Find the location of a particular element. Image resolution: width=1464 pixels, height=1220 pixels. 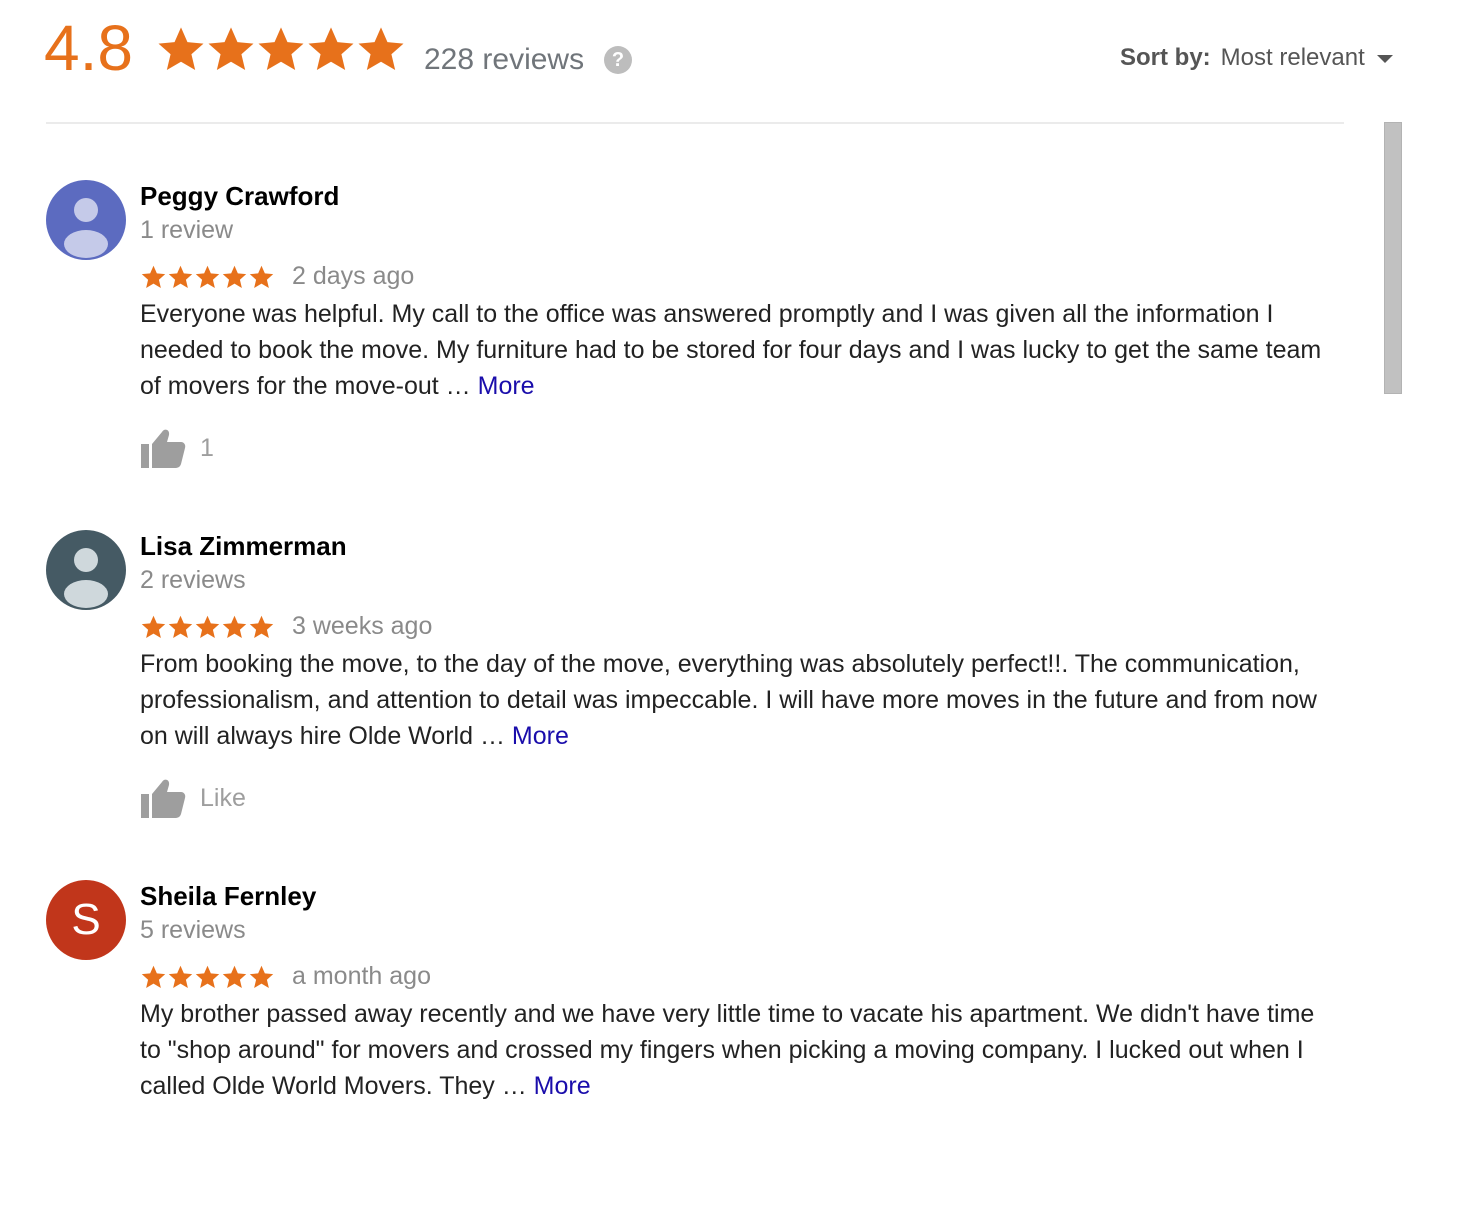

reviewer-name: Sheila Fernley is located at coordinates (228, 896).